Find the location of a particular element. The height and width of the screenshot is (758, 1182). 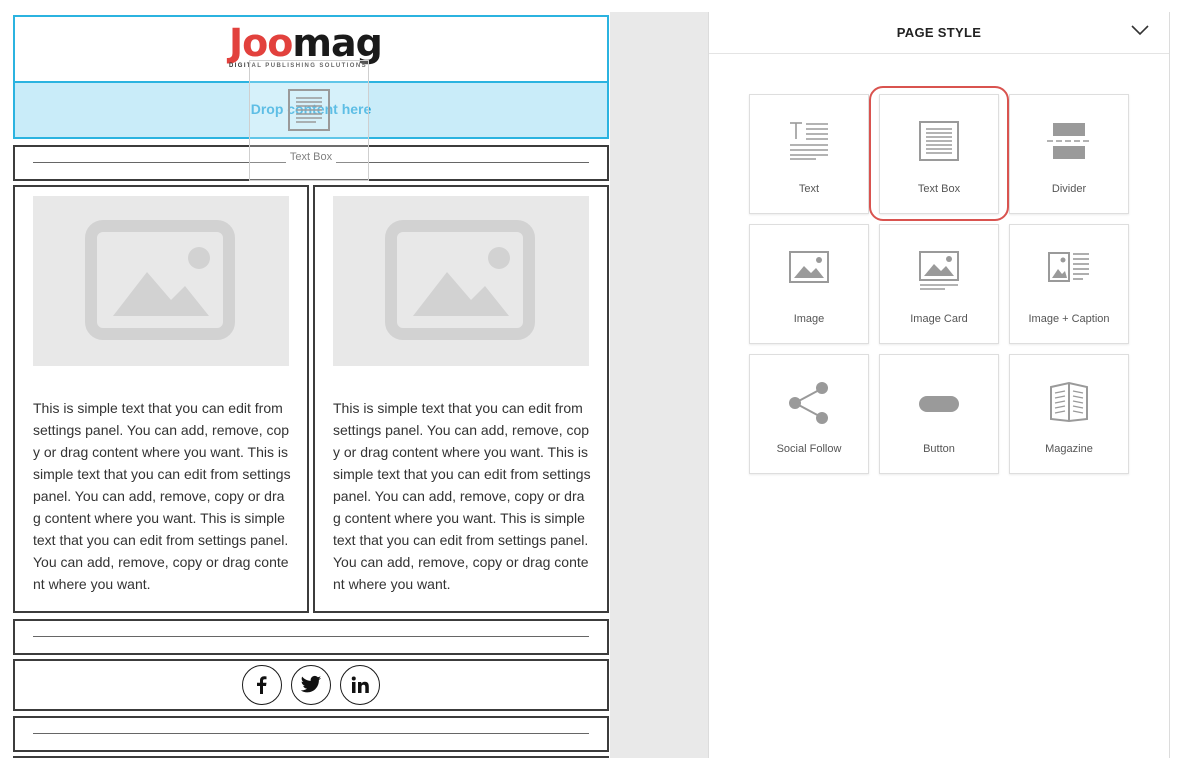

image-icon is located at coordinates (809, 267).